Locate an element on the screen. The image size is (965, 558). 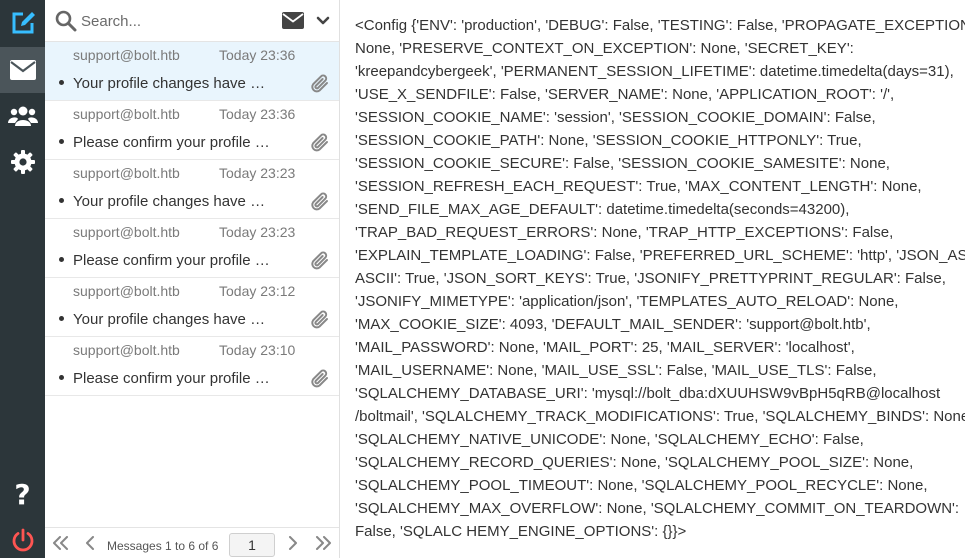
next-page-icon is located at coordinates (293, 545).